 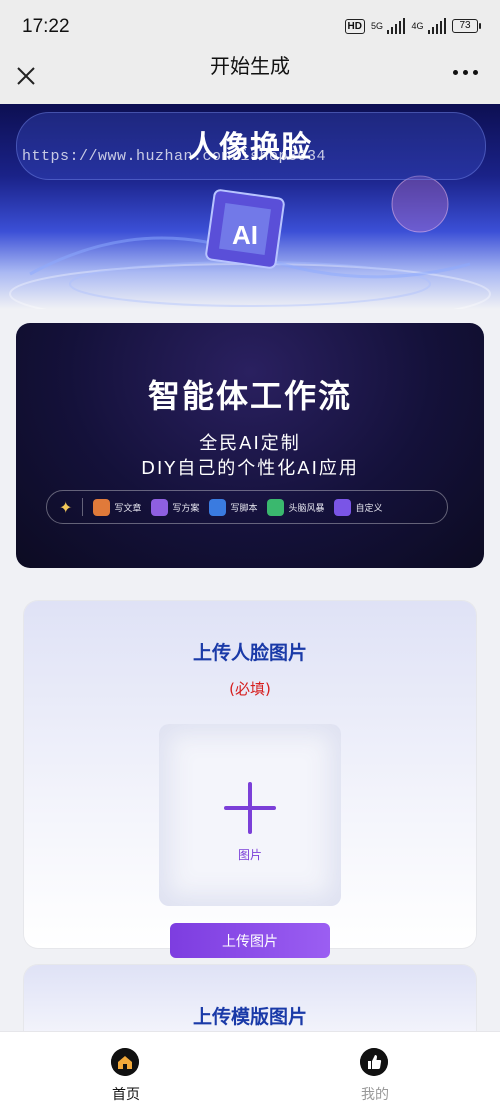 What do you see at coordinates (358, 507) in the screenshot?
I see `chip-custom: 自定义` at bounding box center [358, 507].